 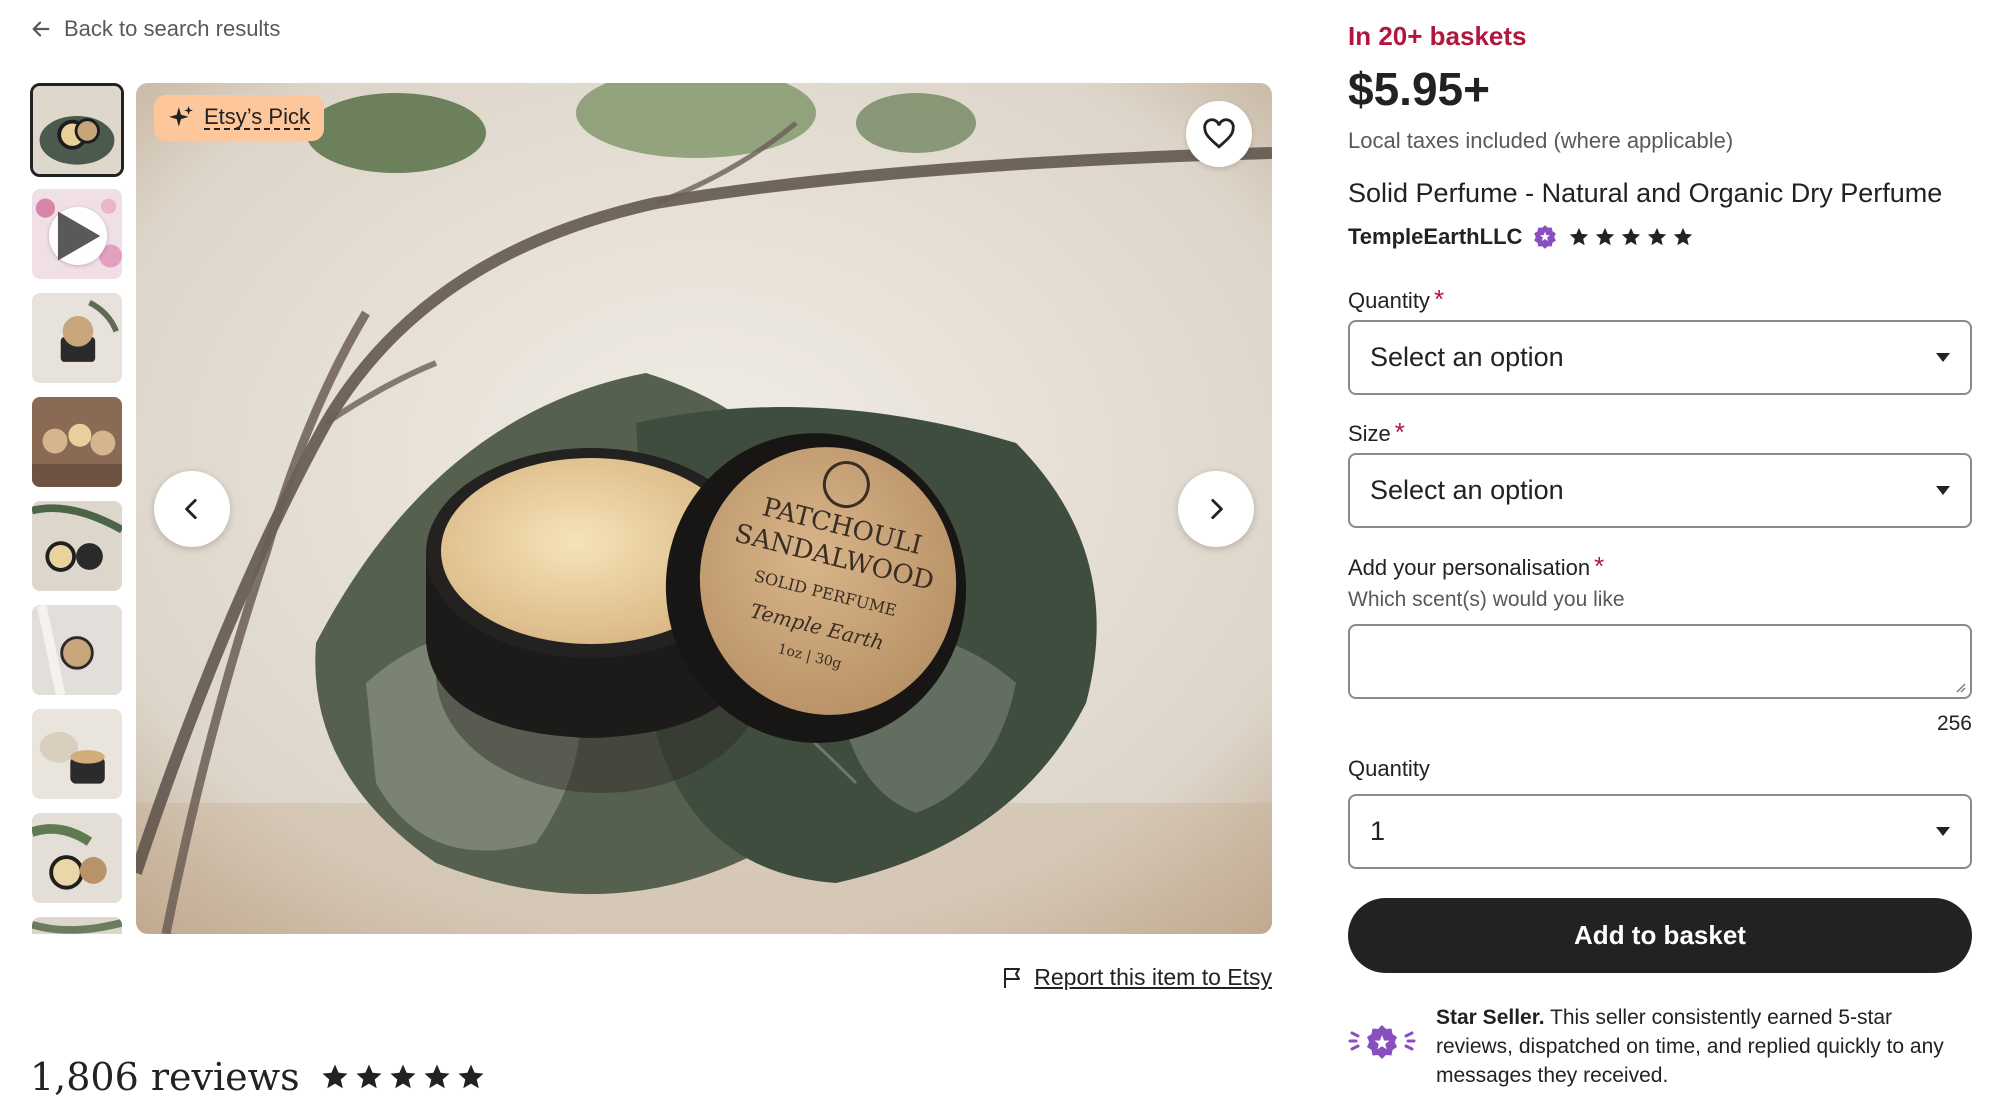 I want to click on star-seller-badge-icon, so click(x=1545, y=237).